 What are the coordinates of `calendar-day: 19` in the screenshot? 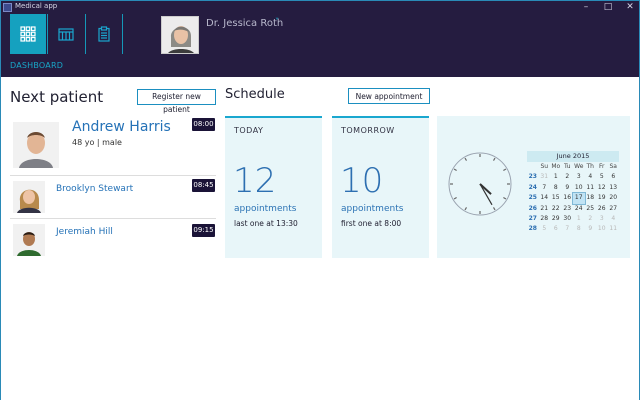 It's located at (602, 198).